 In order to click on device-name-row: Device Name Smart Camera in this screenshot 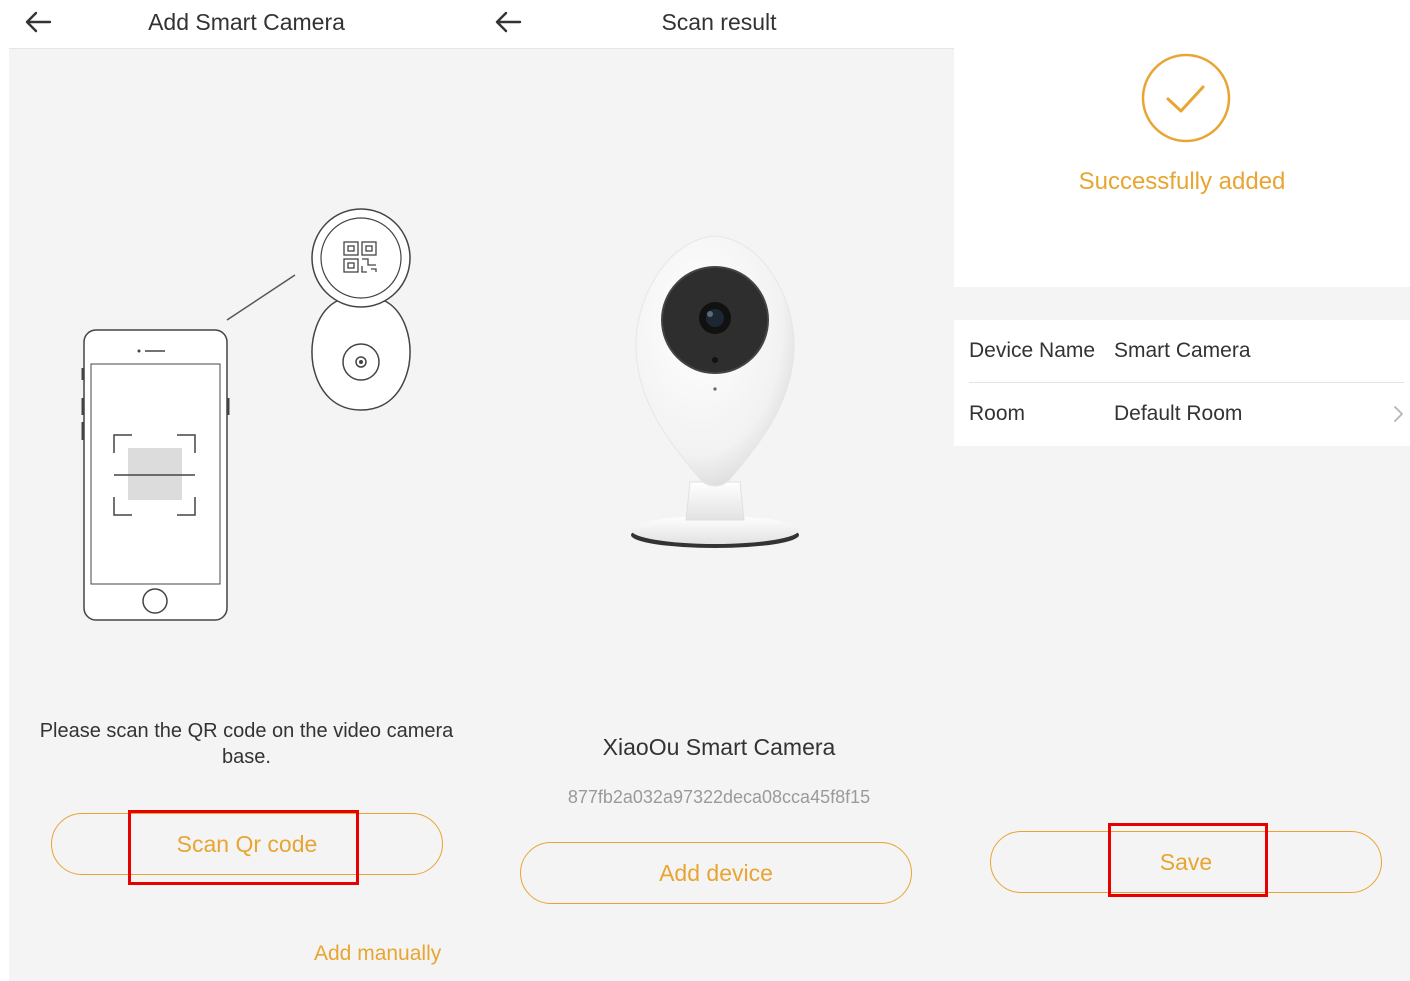, I will do `click(1186, 351)`.